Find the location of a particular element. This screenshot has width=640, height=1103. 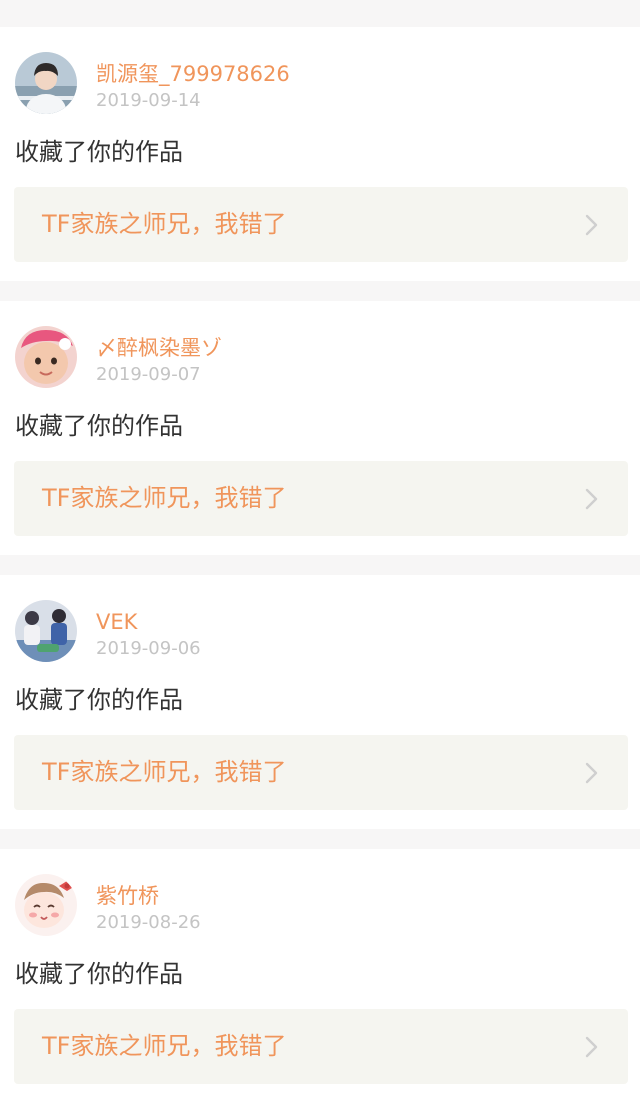

notification-date: 2019-09-14 is located at coordinates (148, 100).